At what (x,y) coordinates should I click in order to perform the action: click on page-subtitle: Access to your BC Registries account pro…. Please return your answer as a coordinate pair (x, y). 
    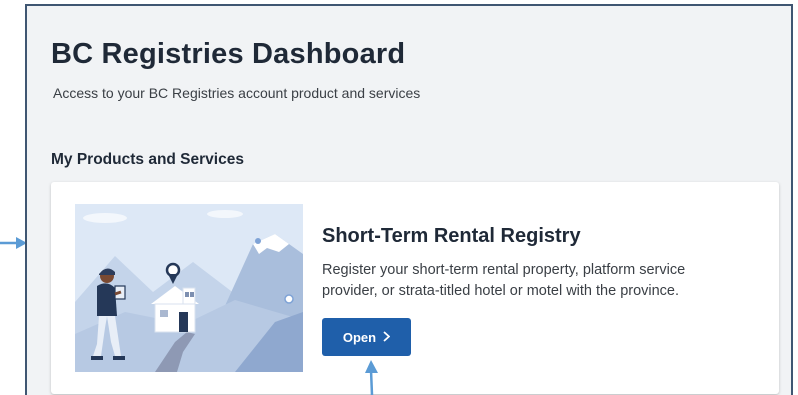
    Looking at the image, I should click on (237, 93).